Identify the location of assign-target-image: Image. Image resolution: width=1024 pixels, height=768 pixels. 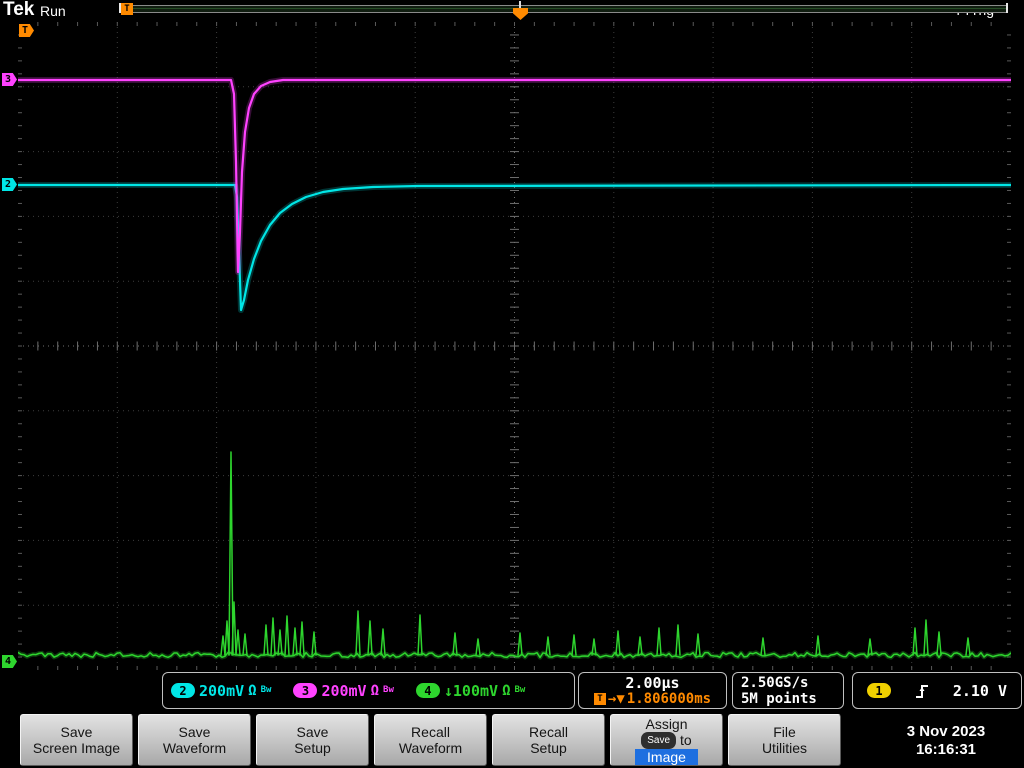
(666, 756).